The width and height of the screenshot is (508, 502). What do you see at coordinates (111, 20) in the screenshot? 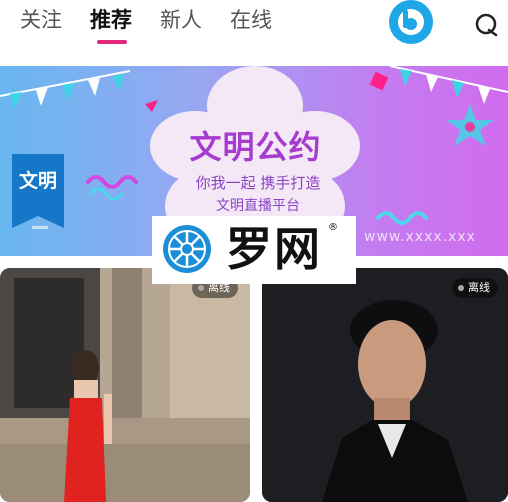
I see `tab-recommend: 推荐` at bounding box center [111, 20].